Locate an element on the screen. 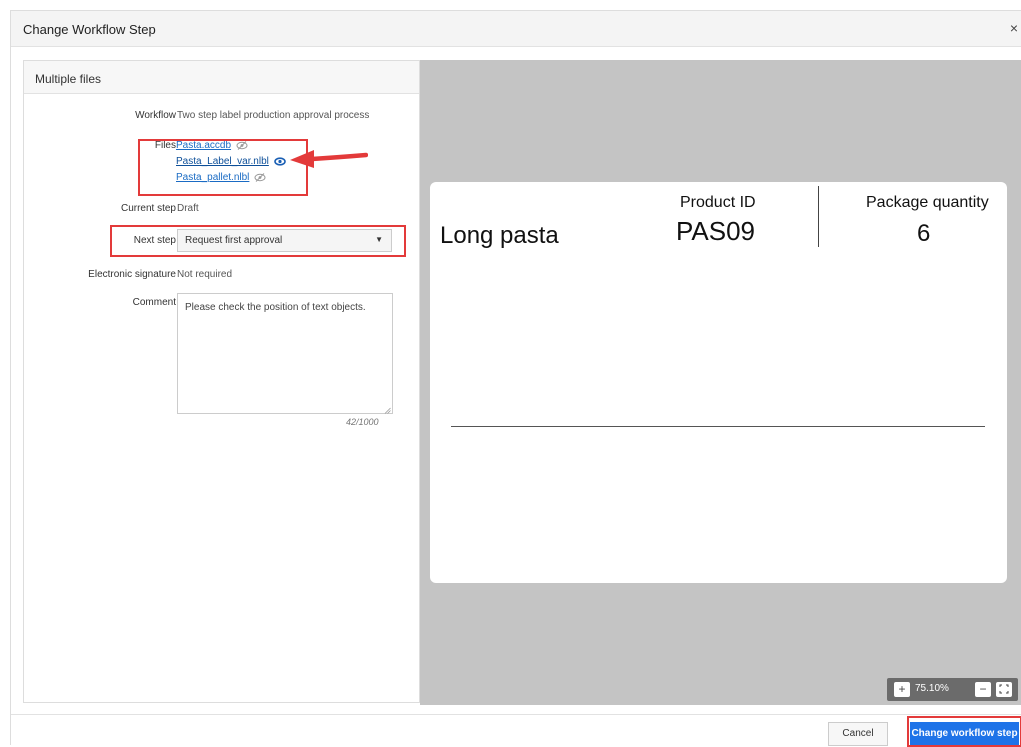  zoom-in-icon: + is located at coordinates (902, 689).